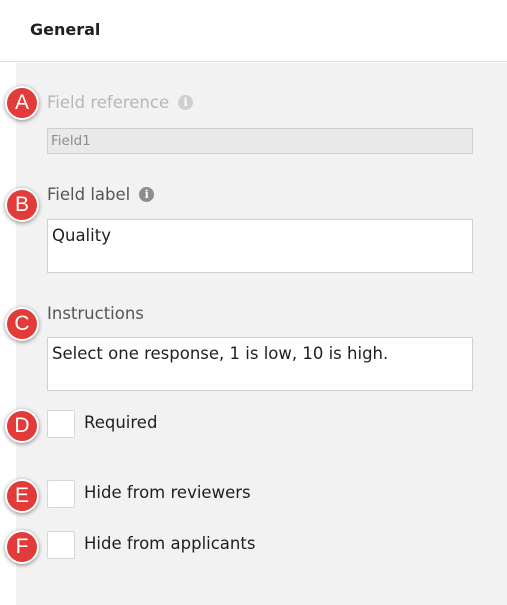 The width and height of the screenshot is (507, 605). Describe the element at coordinates (260, 141) in the screenshot. I see `field-reference-input: Field1` at that location.